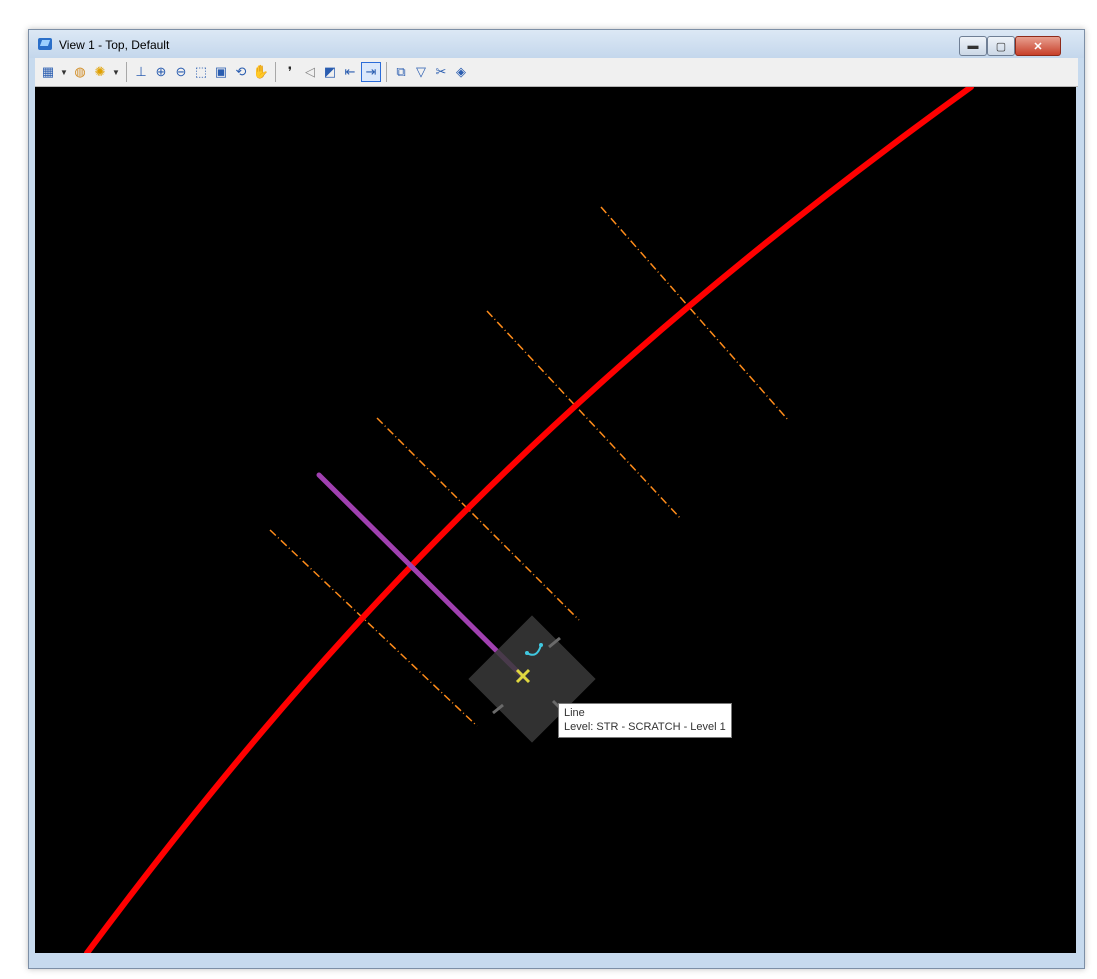 This screenshot has width=1097, height=979. I want to click on tooltip-element-type: Line, so click(574, 713).